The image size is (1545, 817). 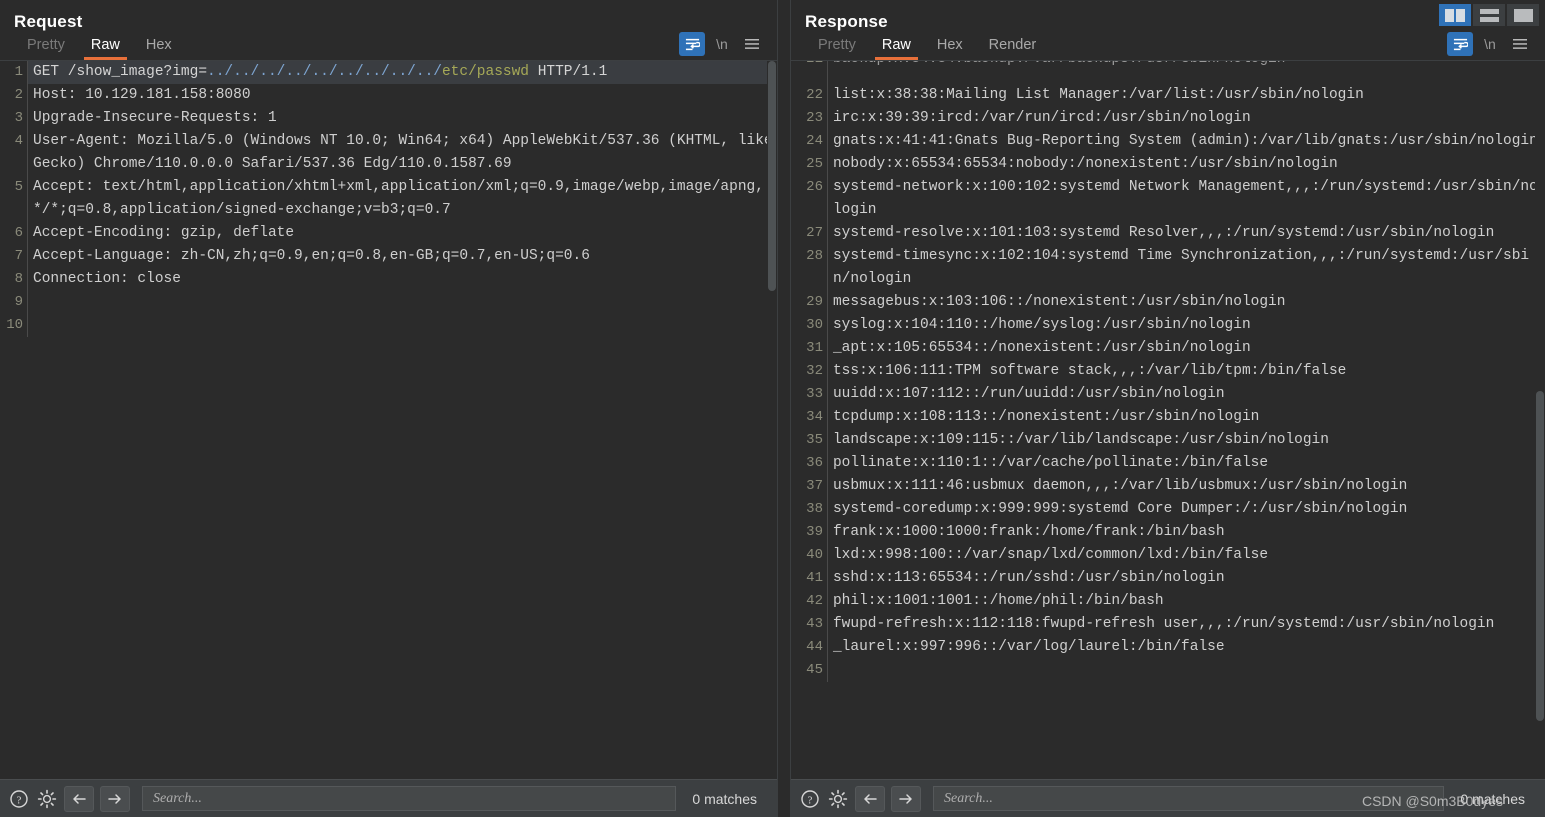 What do you see at coordinates (1489, 15) in the screenshot?
I see `layout-horizontal-split-button` at bounding box center [1489, 15].